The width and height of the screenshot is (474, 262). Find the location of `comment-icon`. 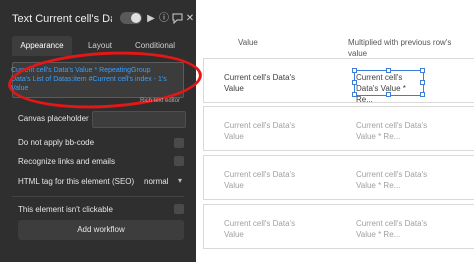

comment-icon is located at coordinates (177, 19).